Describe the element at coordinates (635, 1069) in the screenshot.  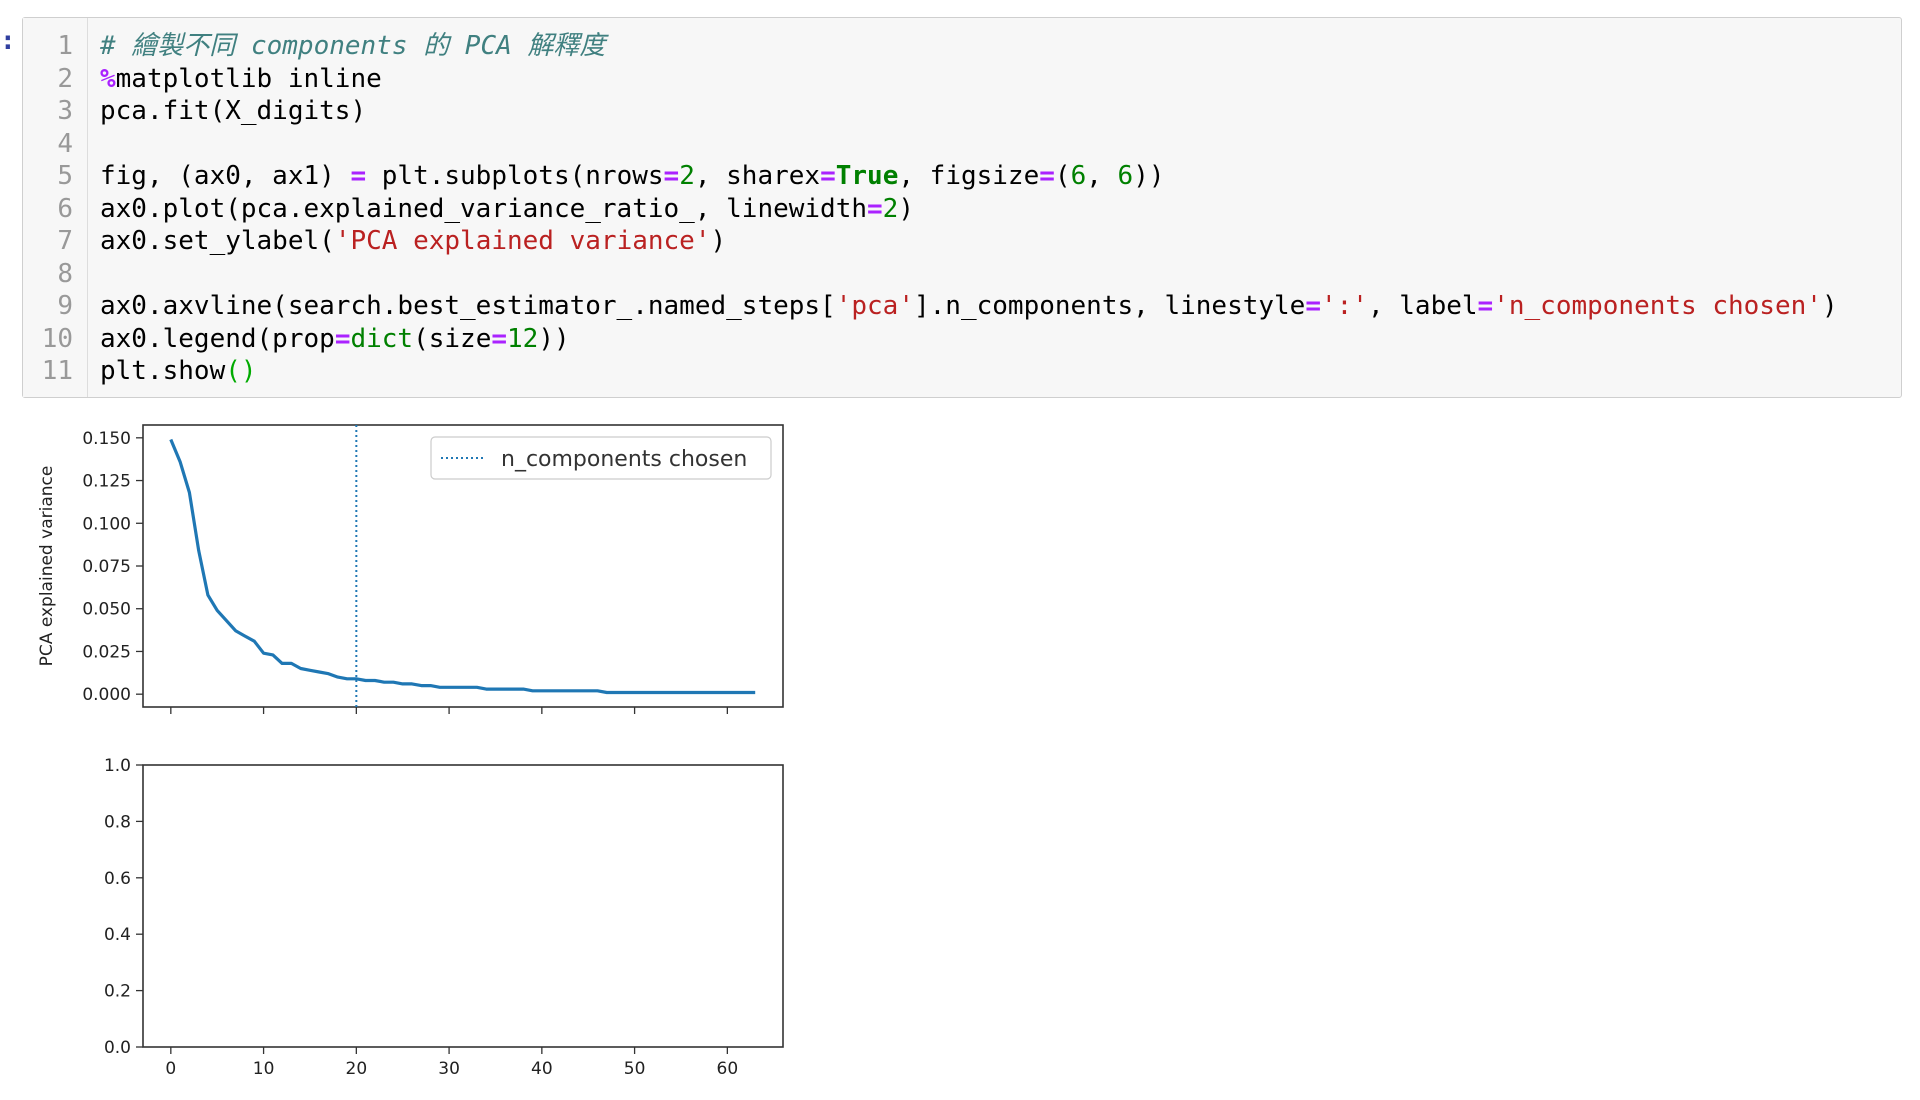
I see `x-tick-label: 50` at that location.